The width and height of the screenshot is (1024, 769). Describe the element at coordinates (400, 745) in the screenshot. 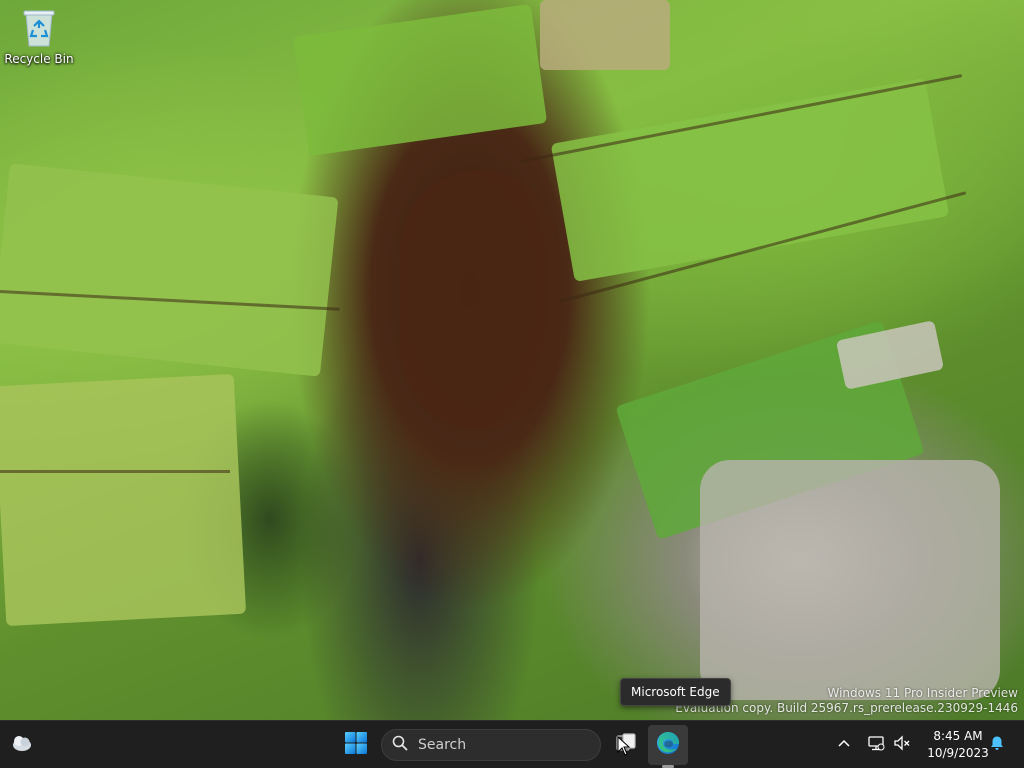

I see `search-icon` at that location.